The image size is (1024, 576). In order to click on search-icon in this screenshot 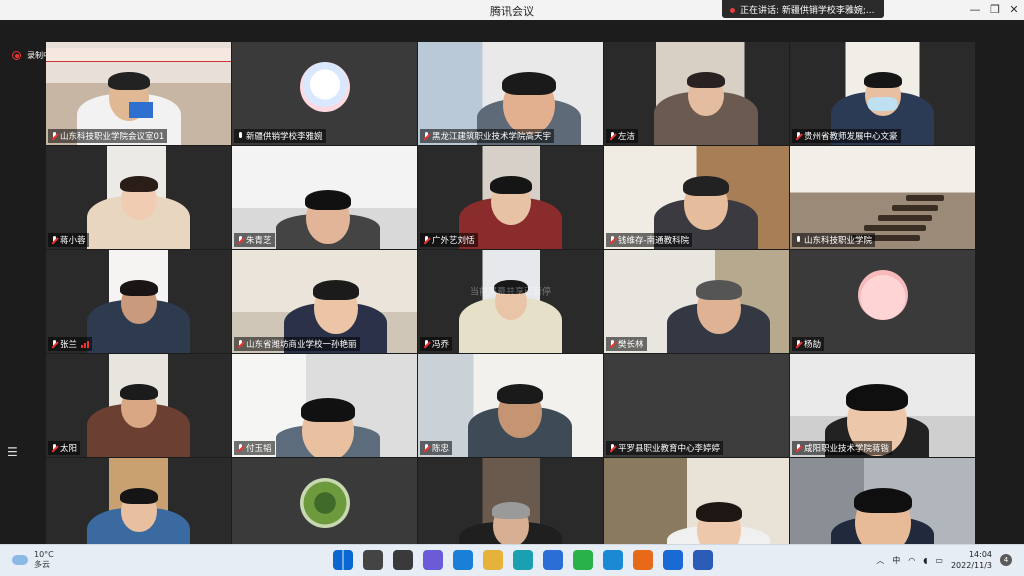, I will do `click(373, 560)`.